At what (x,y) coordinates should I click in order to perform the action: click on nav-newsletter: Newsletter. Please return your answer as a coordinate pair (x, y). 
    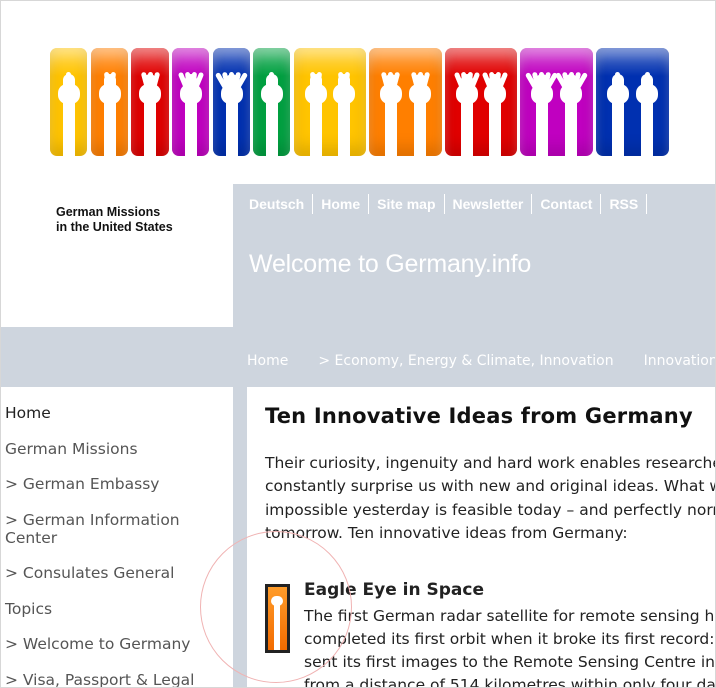
    Looking at the image, I should click on (489, 204).